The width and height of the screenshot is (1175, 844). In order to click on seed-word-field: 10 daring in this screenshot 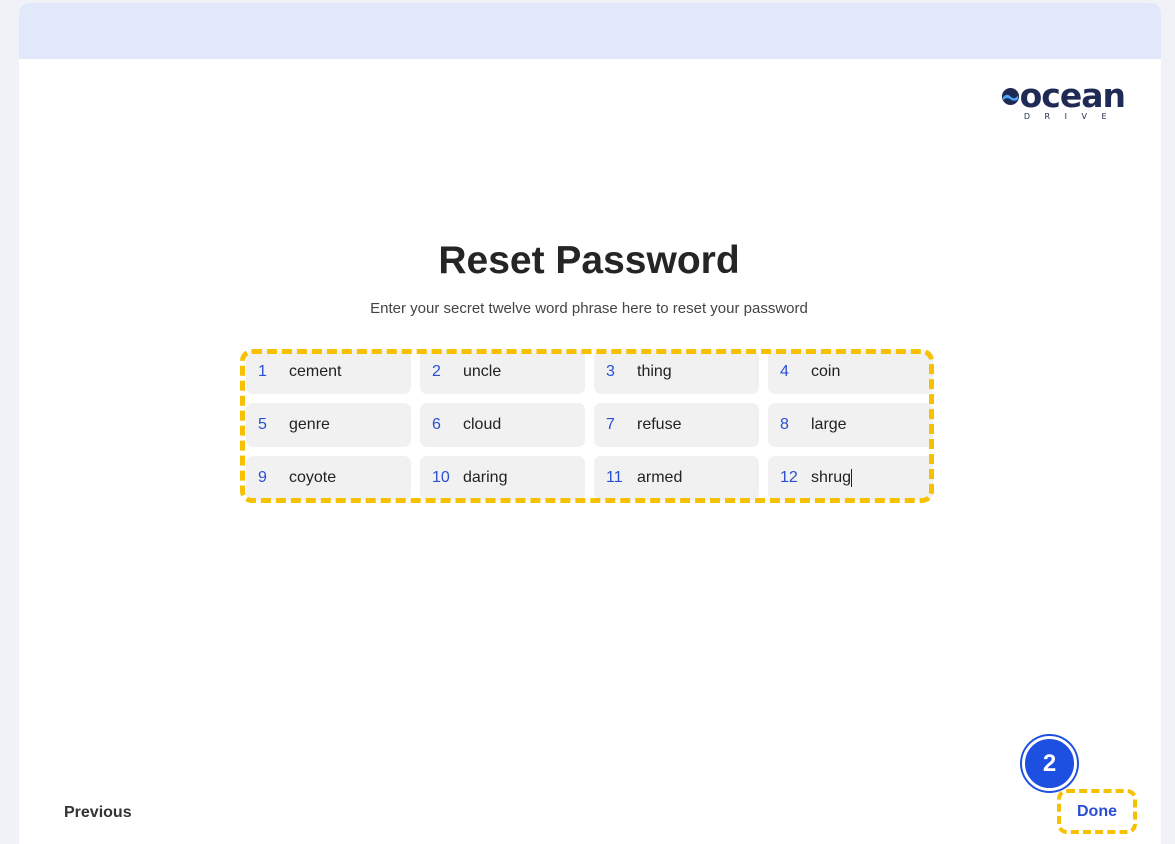, I will do `click(502, 478)`.